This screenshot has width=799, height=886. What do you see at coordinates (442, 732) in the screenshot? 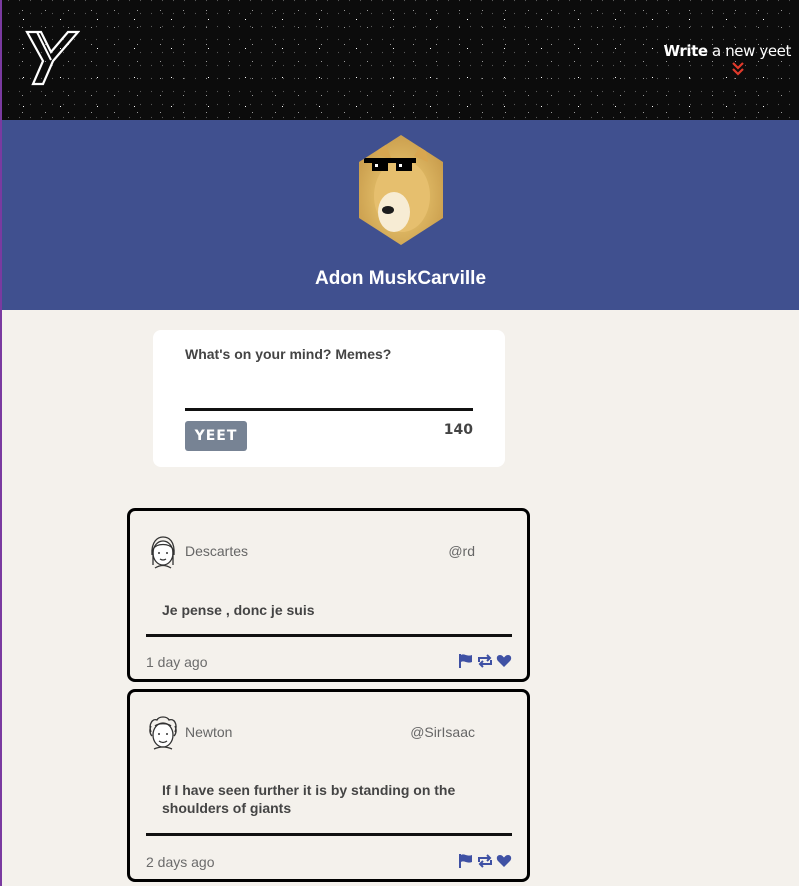
I see `tweet-author-handle: @SirIsaac` at bounding box center [442, 732].